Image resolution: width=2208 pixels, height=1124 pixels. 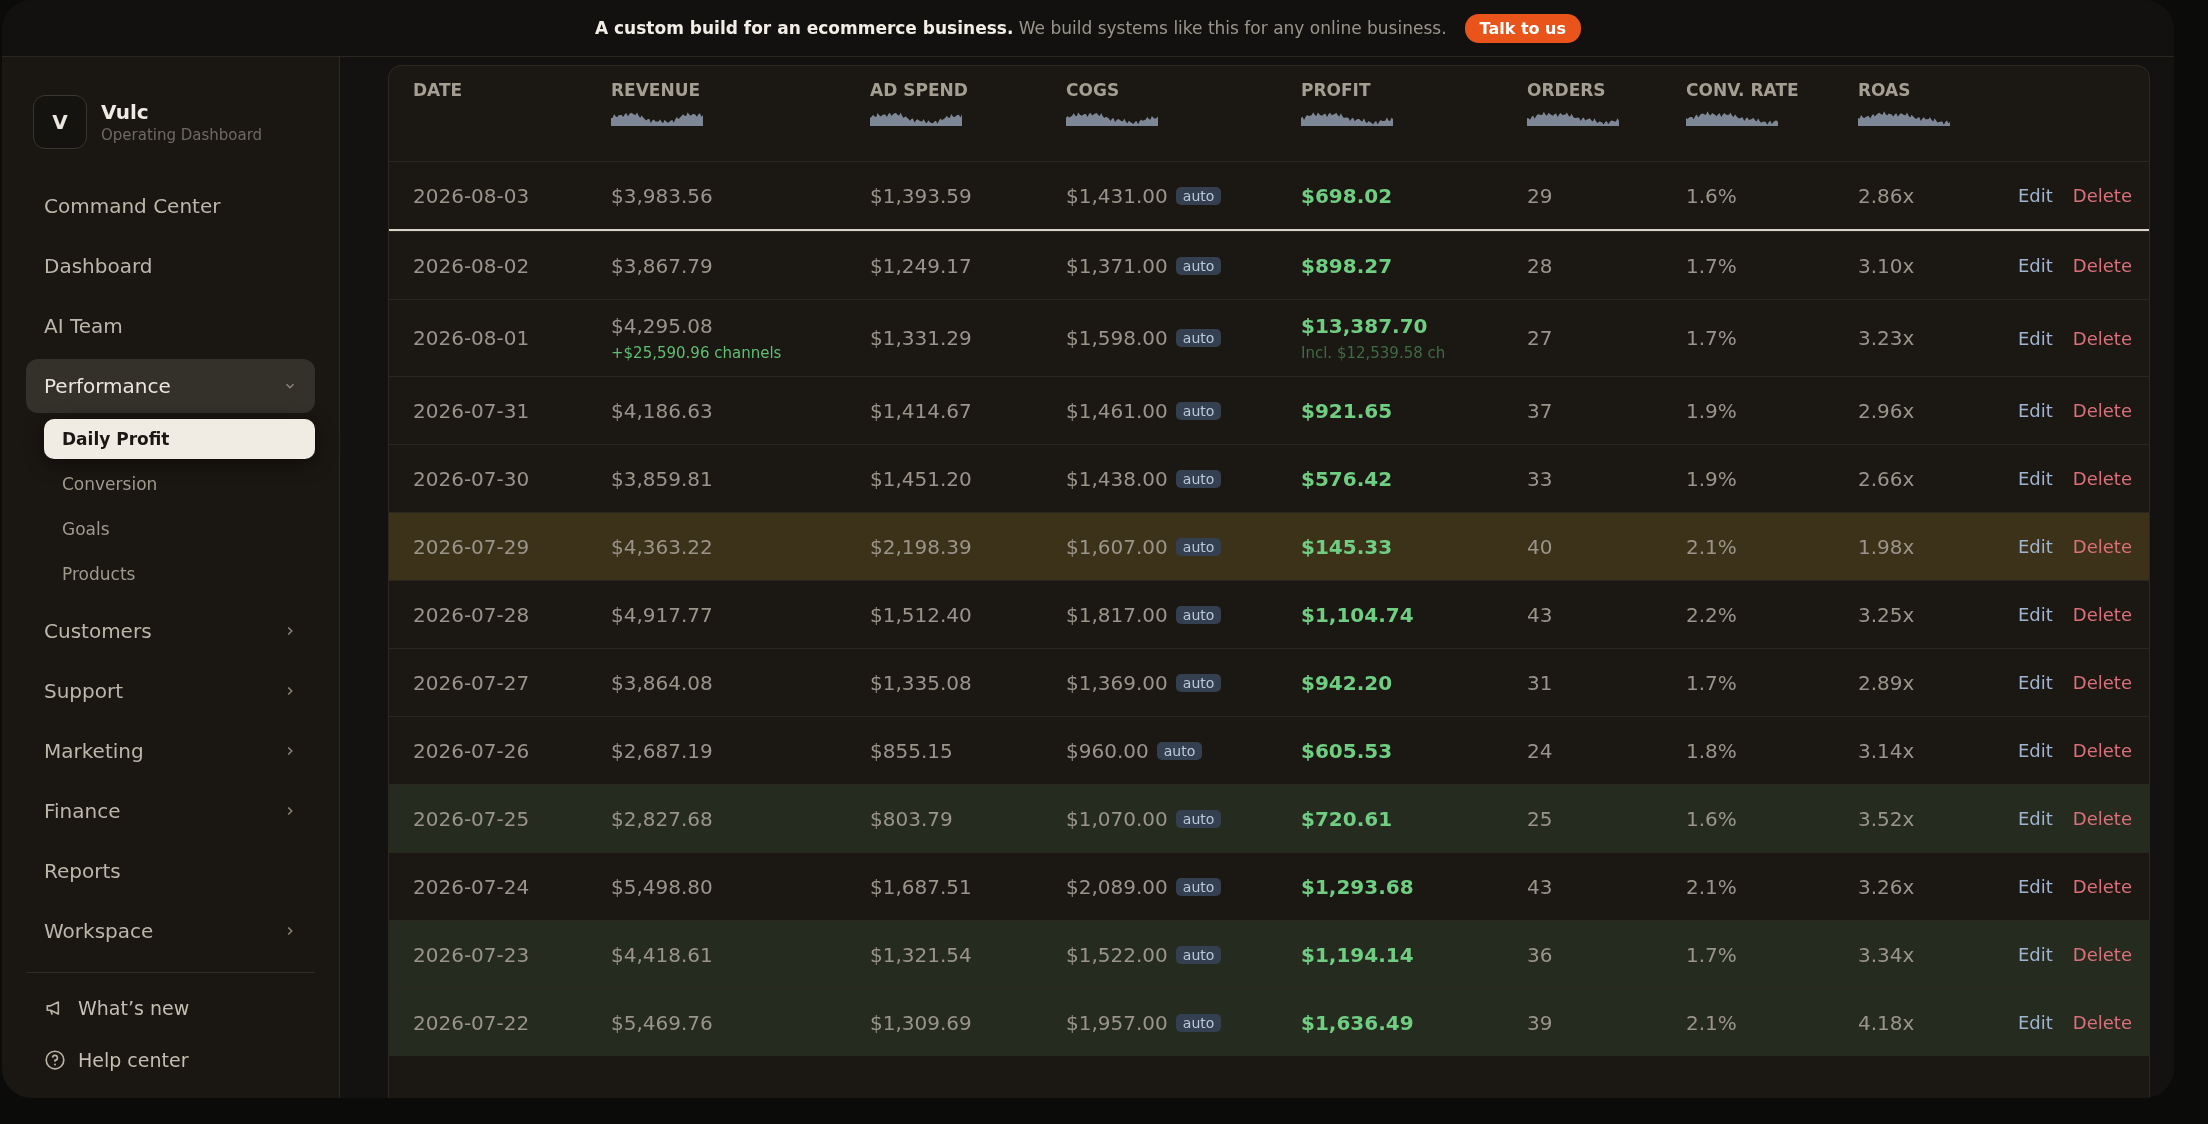 What do you see at coordinates (921, 410) in the screenshot?
I see `ad-spend-cell: $1,414.67` at bounding box center [921, 410].